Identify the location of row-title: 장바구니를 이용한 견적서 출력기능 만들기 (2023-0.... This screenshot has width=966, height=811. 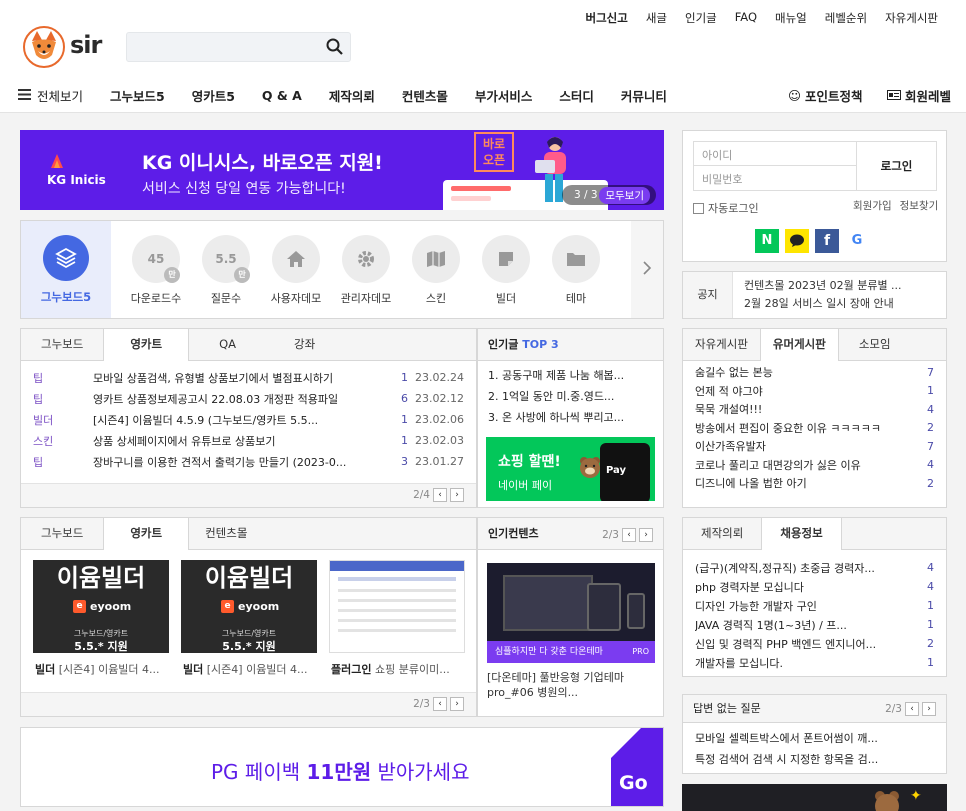
(241, 462).